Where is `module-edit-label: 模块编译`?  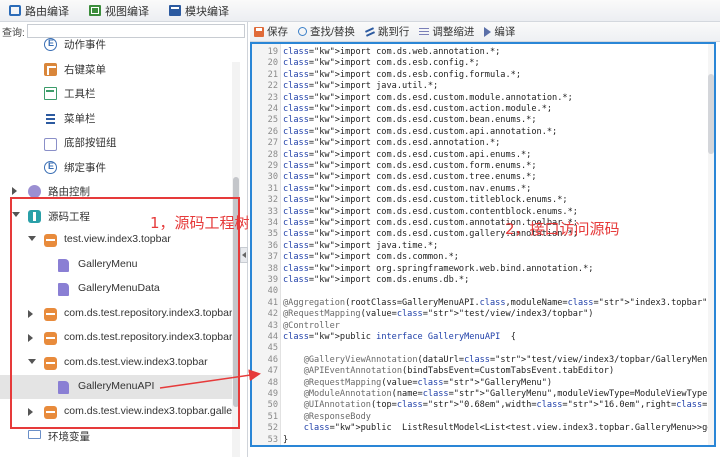
module-edit-label: 模块编译 is located at coordinates (207, 11).